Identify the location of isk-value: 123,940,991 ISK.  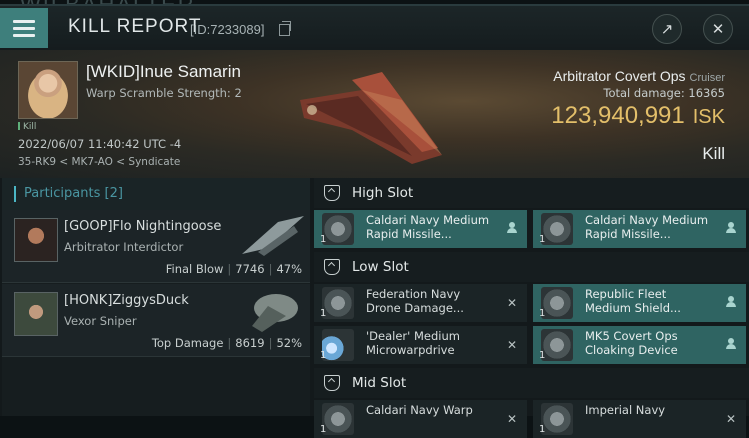
(638, 116).